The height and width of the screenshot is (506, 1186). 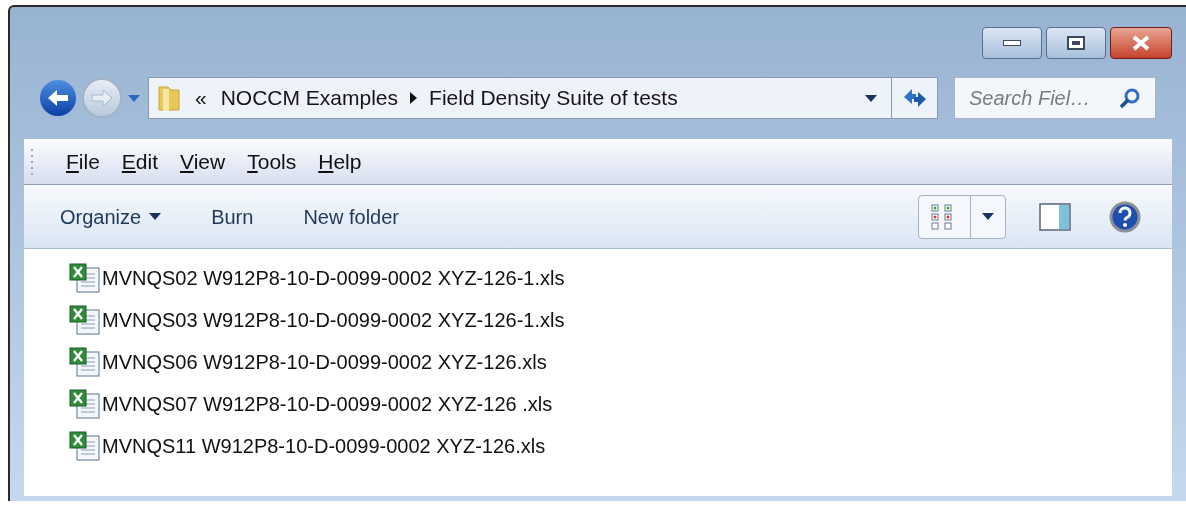 I want to click on restore-icon, so click(x=1076, y=43).